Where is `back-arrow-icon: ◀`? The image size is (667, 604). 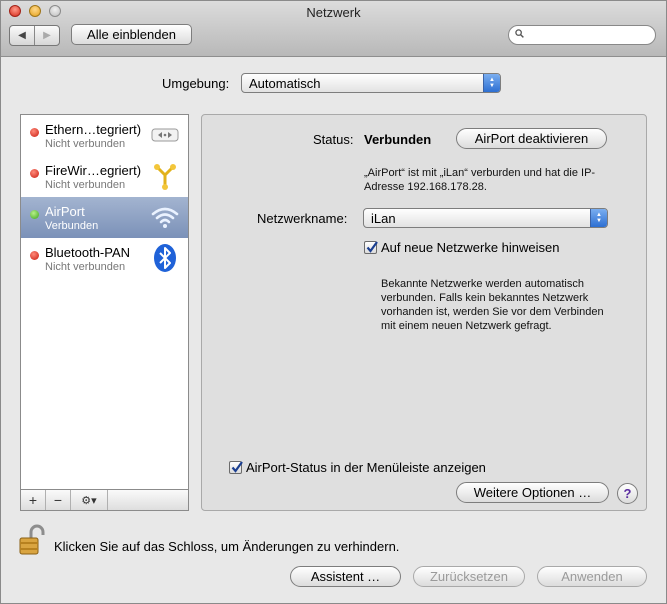
back-arrow-icon: ◀ is located at coordinates (22, 35).